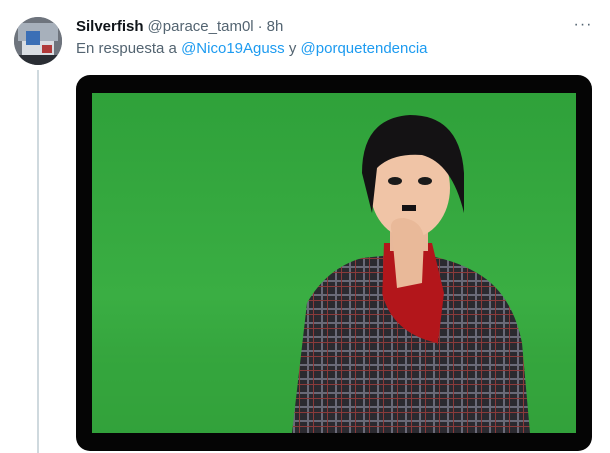 Image resolution: width=610 pixels, height=453 pixels. I want to click on avatar, so click(38, 41).